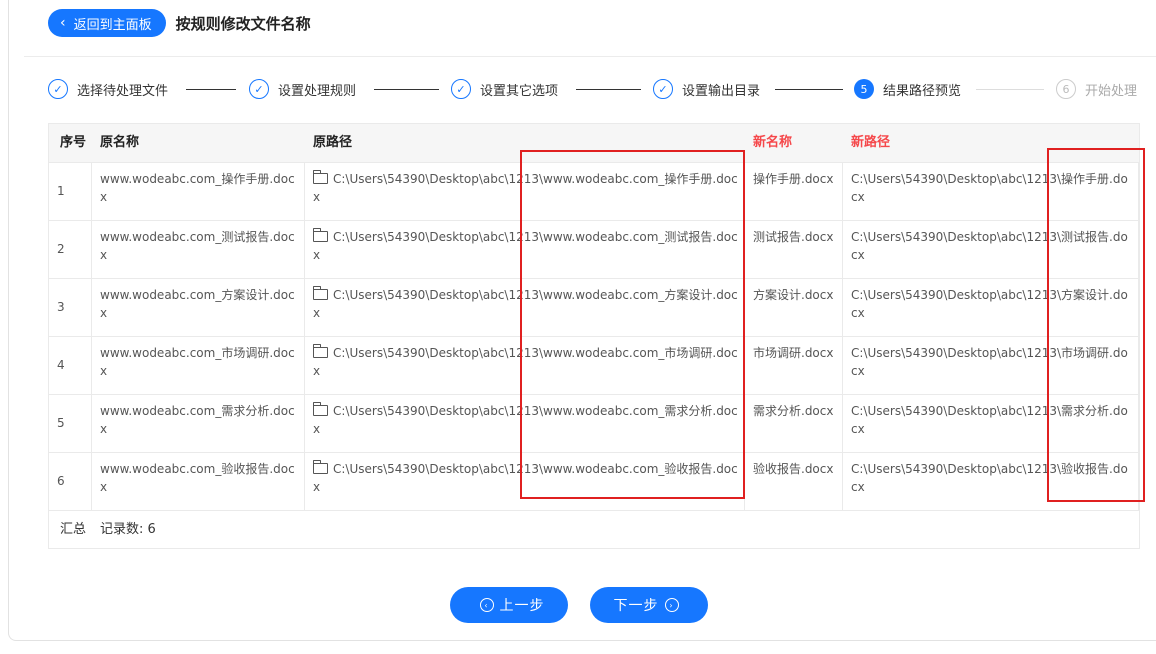 The height and width of the screenshot is (654, 1156). What do you see at coordinates (793, 295) in the screenshot?
I see `cell-new-name-text: 方案设计.docx` at bounding box center [793, 295].